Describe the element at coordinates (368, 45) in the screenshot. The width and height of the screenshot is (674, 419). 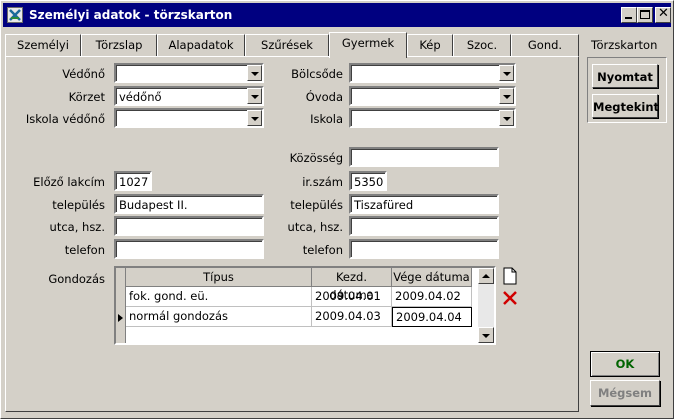
I see `tab-gyermek: Gyermek` at that location.